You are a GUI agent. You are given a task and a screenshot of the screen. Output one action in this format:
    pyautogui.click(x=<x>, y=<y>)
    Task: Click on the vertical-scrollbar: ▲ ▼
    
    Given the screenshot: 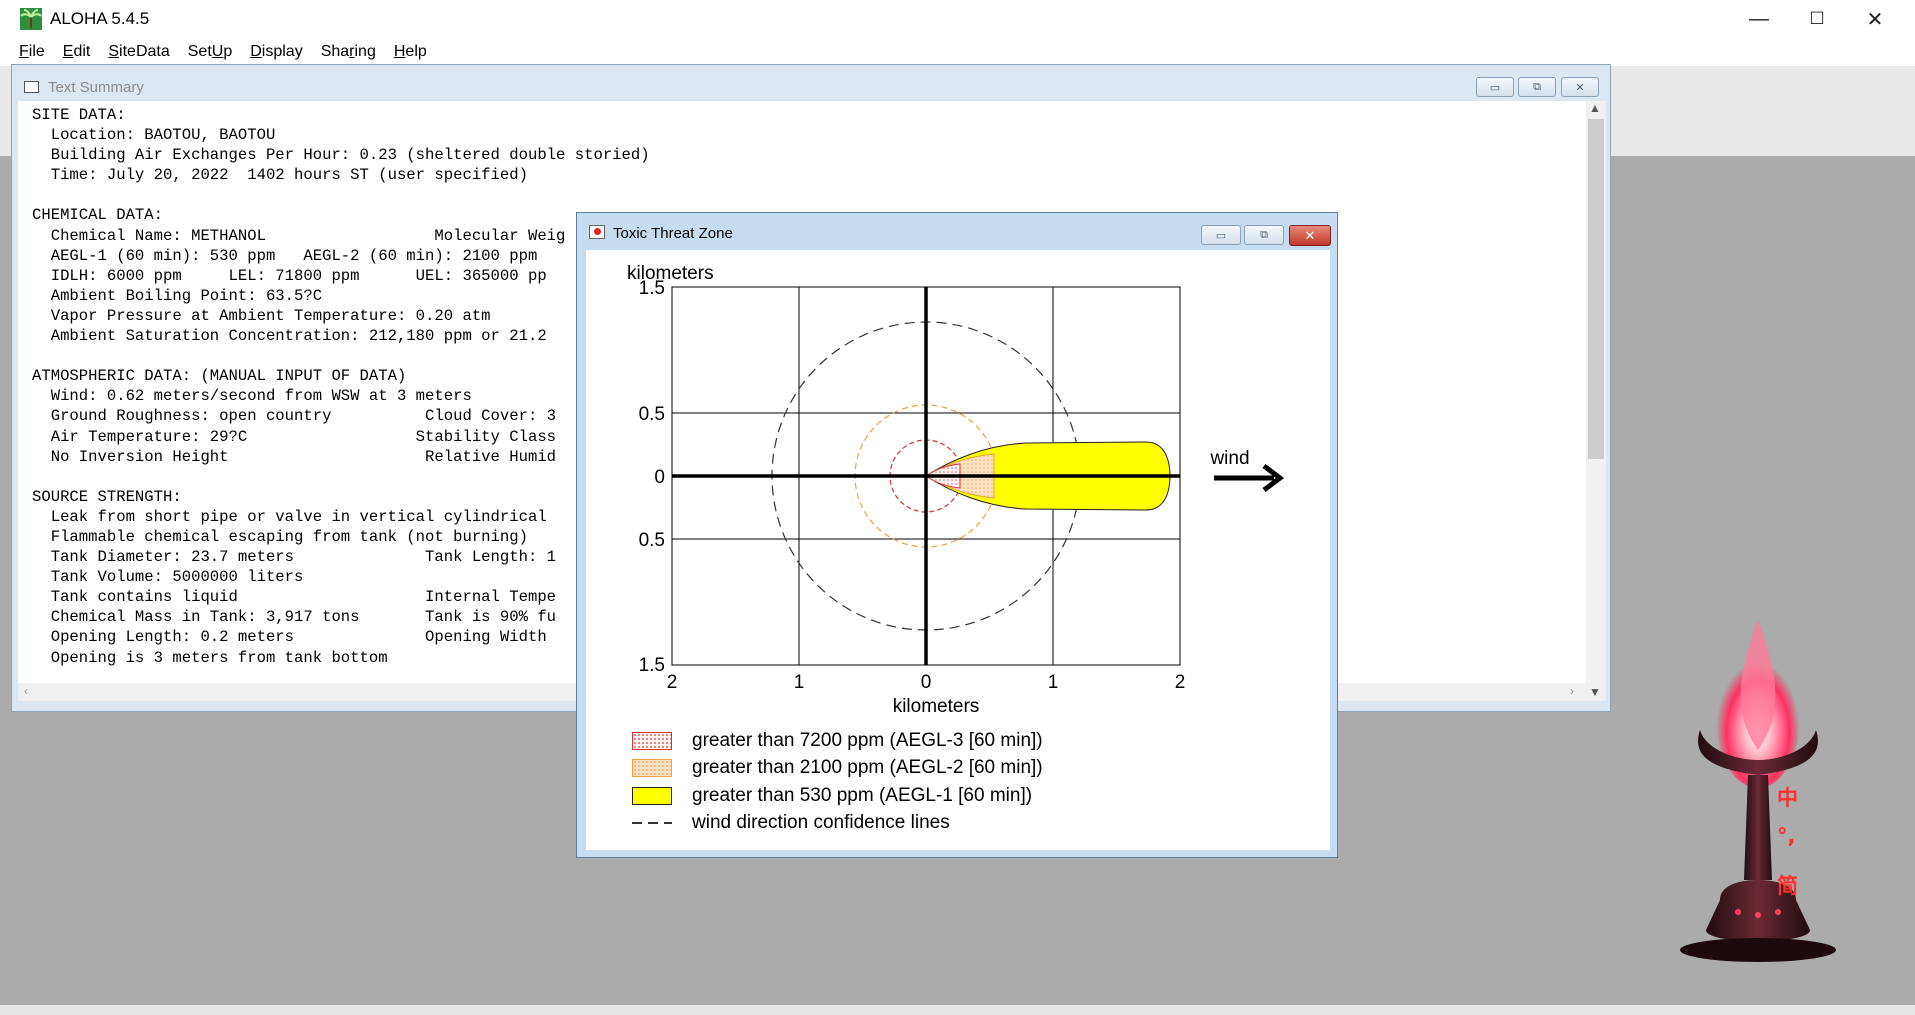 What is the action you would take?
    pyautogui.click(x=1596, y=401)
    